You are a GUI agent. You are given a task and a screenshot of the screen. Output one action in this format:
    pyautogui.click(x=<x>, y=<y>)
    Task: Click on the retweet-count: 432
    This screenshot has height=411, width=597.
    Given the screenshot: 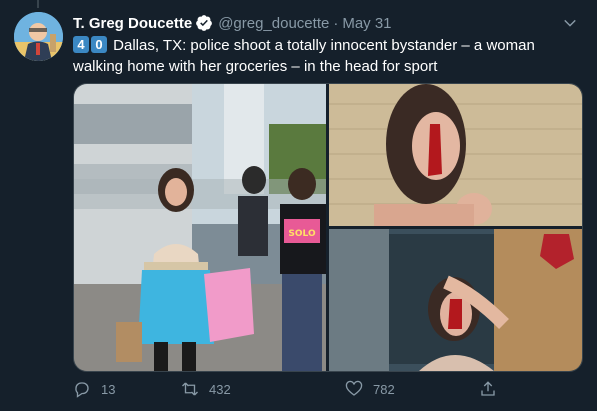 What is the action you would take?
    pyautogui.click(x=220, y=389)
    